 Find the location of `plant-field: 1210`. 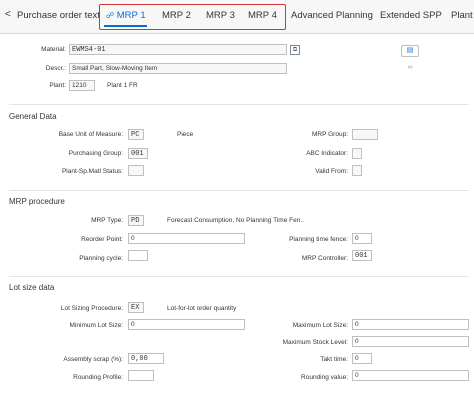

plant-field: 1210 is located at coordinates (82, 85).